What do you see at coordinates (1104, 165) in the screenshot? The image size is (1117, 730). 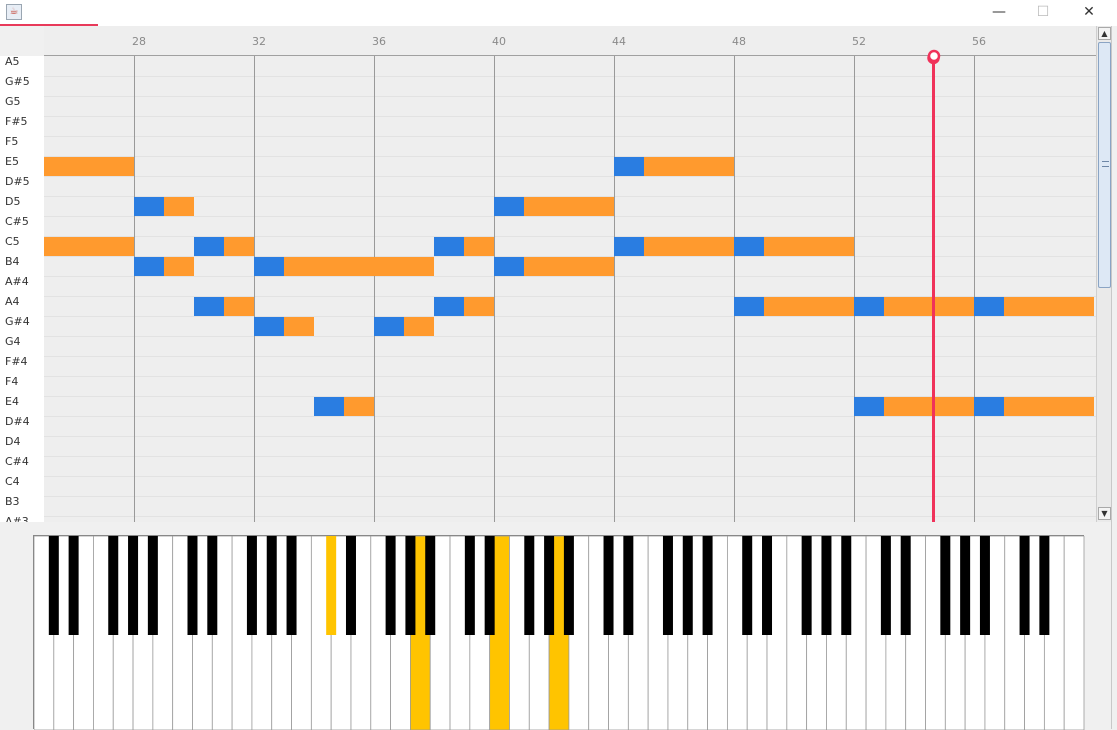 I see `scroll-thumb` at bounding box center [1104, 165].